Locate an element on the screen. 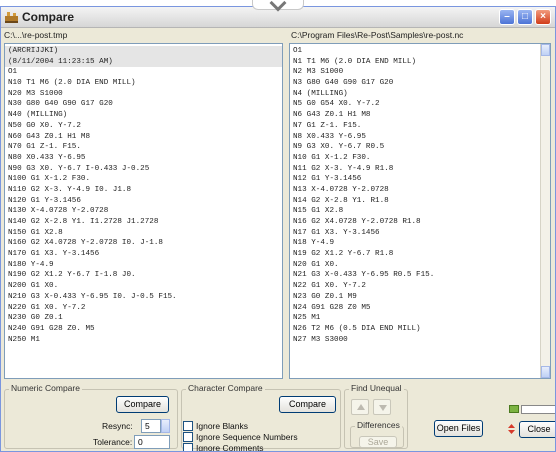 This screenshot has height=452, width=556. code-line: N22 G1 X0. Y-7.2 is located at coordinates (329, 286).